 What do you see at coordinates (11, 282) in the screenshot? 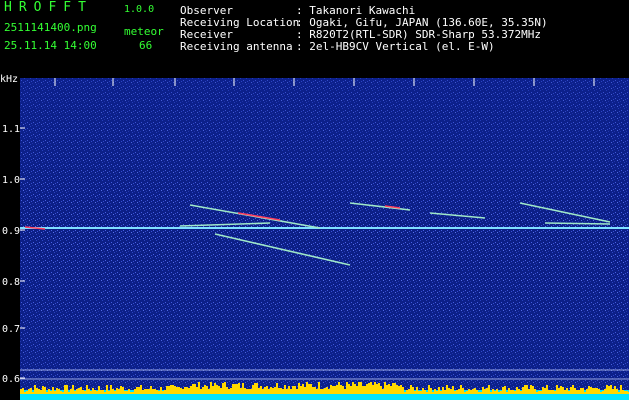
I see `y-tick-label: 0.8` at bounding box center [11, 282].